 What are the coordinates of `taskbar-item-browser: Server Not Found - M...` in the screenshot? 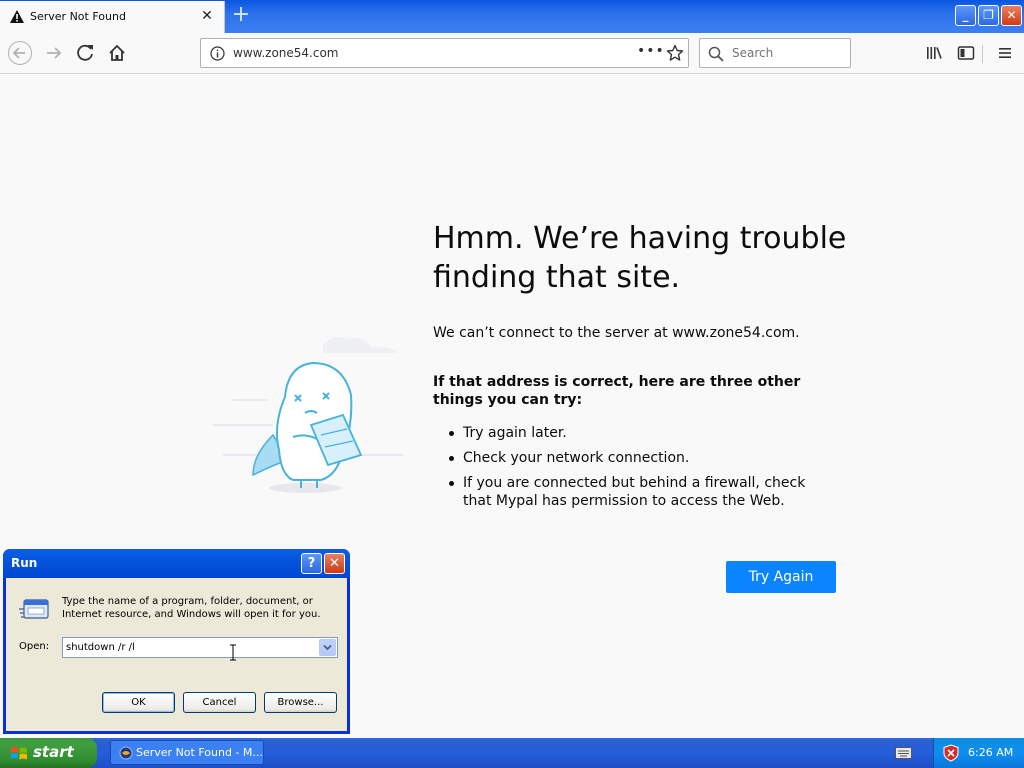 It's located at (187, 752).